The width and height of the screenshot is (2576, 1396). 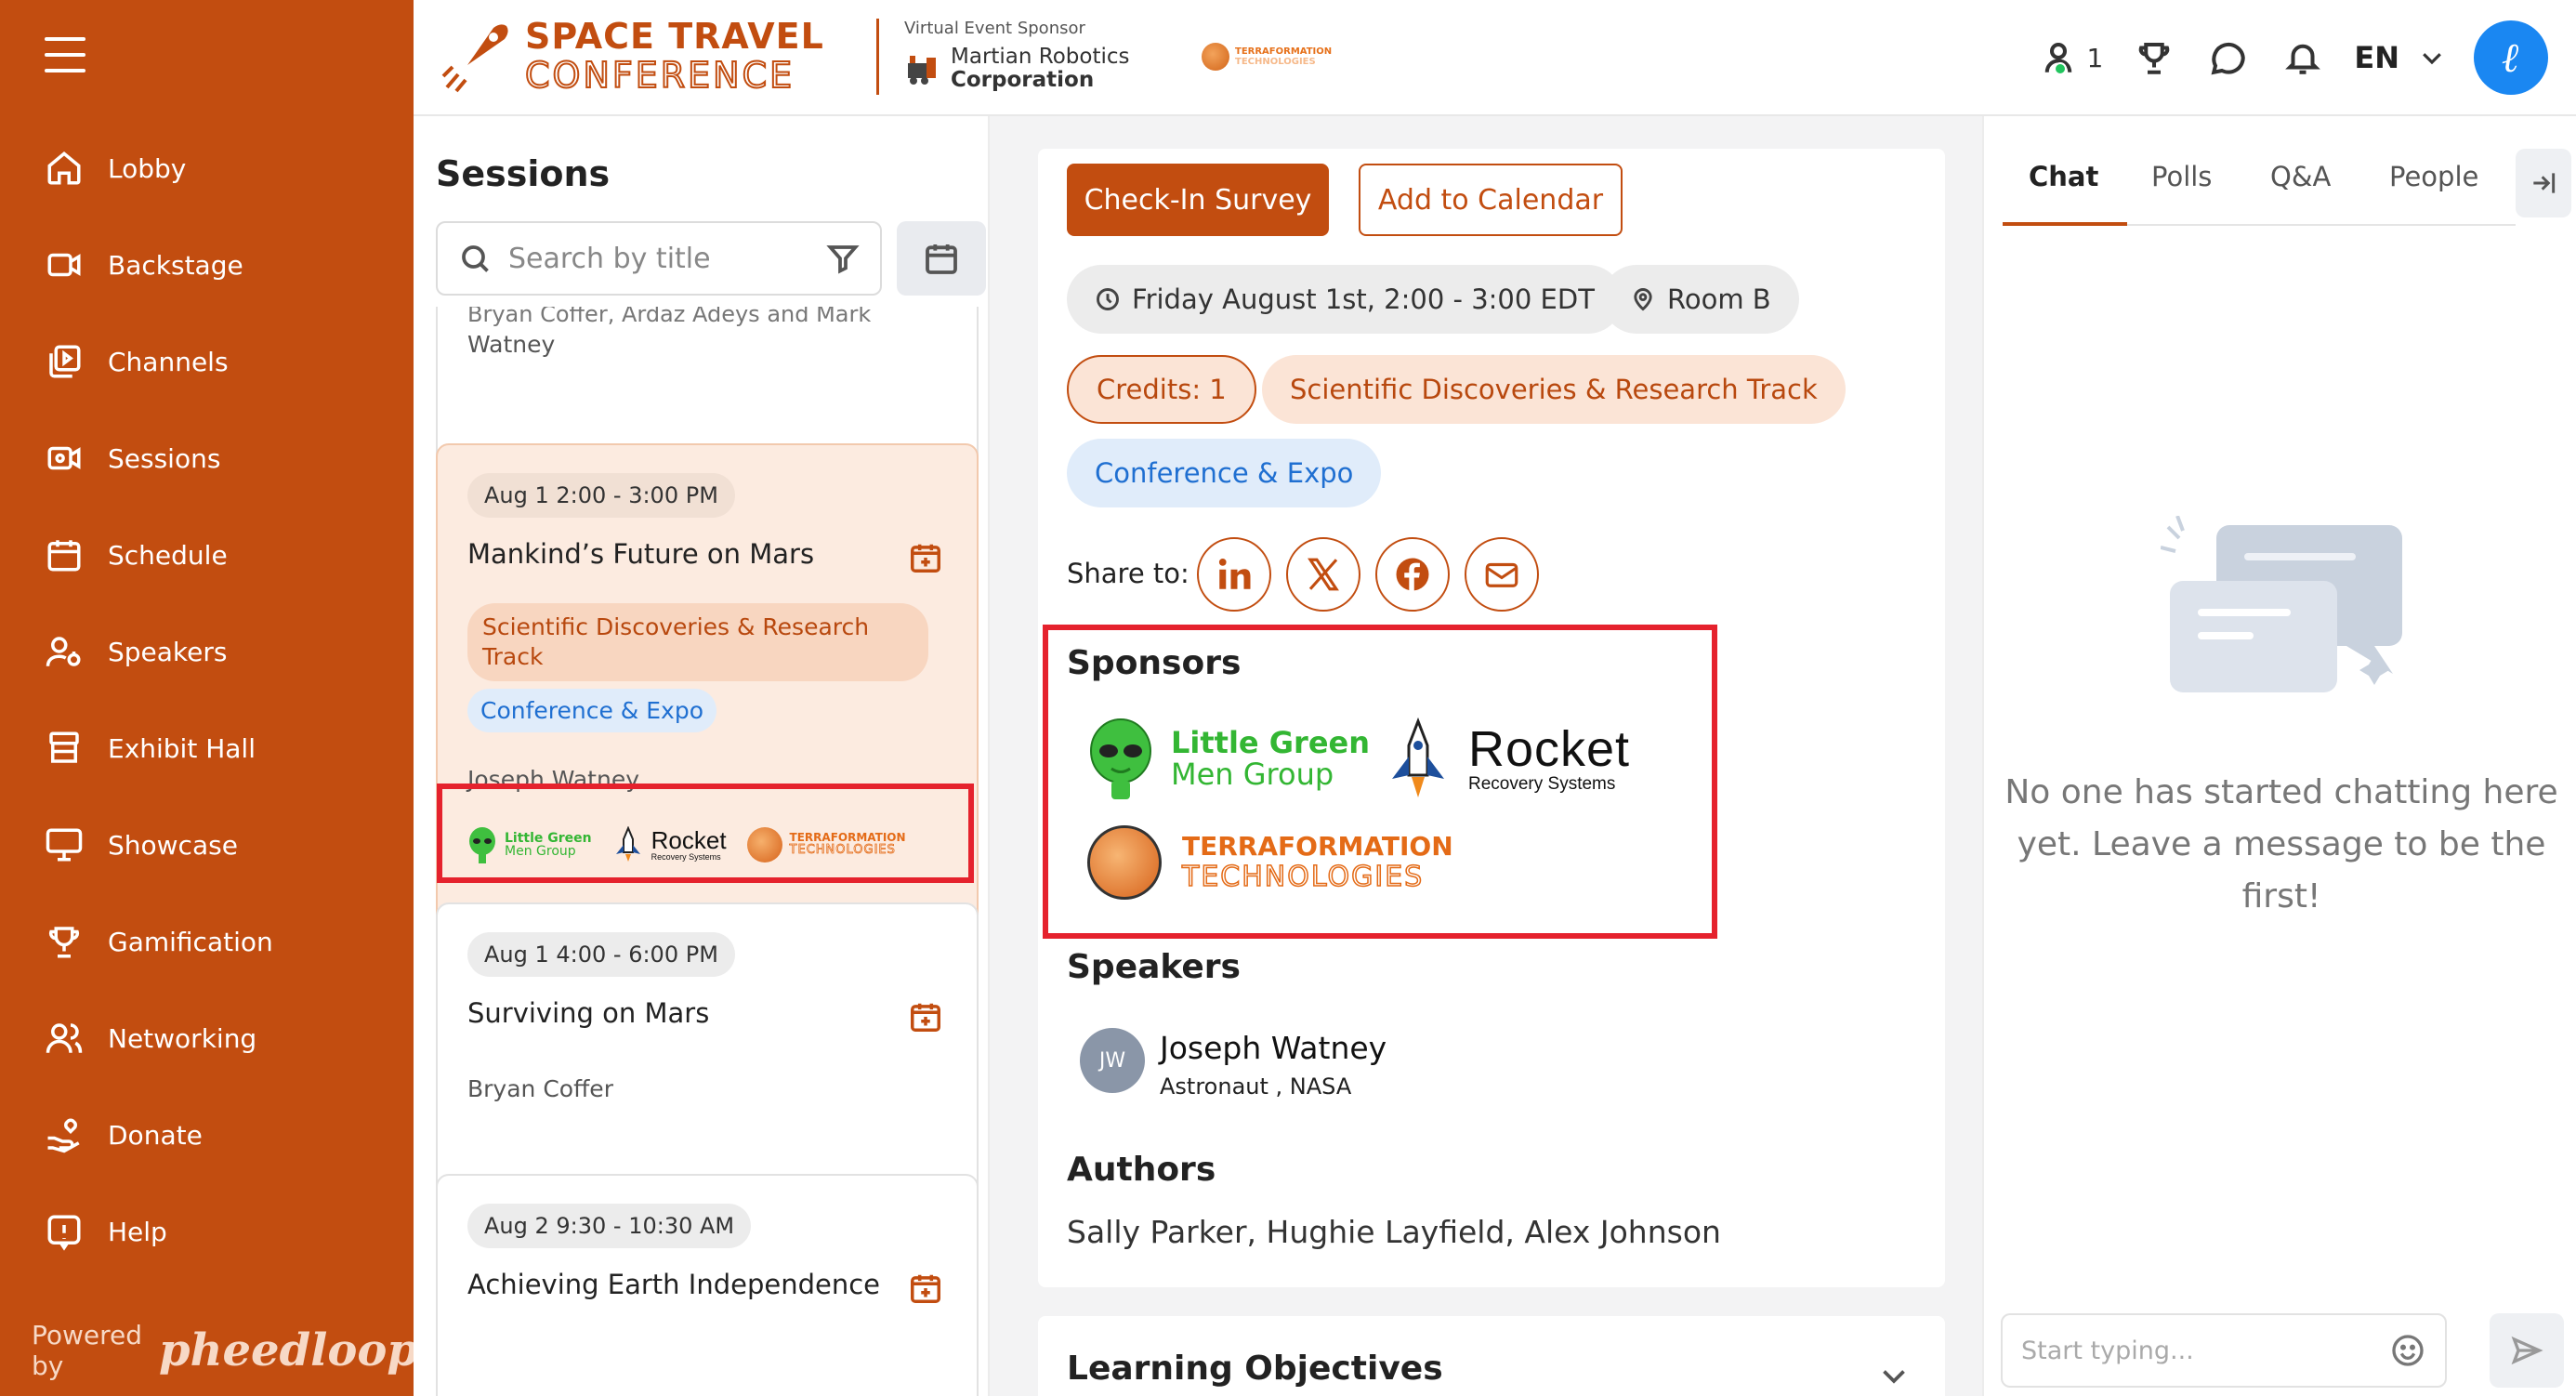 What do you see at coordinates (87, 1350) in the screenshot?
I see `powered-by-label: Powered by` at bounding box center [87, 1350].